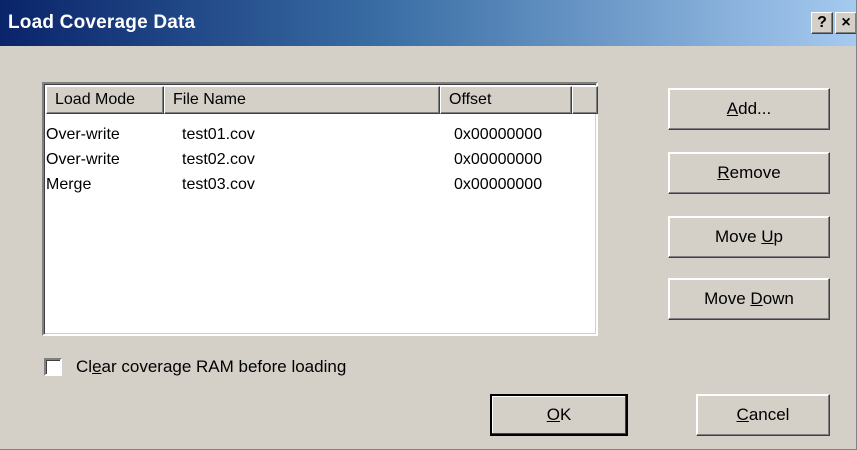 This screenshot has width=857, height=450. Describe the element at coordinates (302, 100) in the screenshot. I see `column-header-file-name: File Name` at that location.